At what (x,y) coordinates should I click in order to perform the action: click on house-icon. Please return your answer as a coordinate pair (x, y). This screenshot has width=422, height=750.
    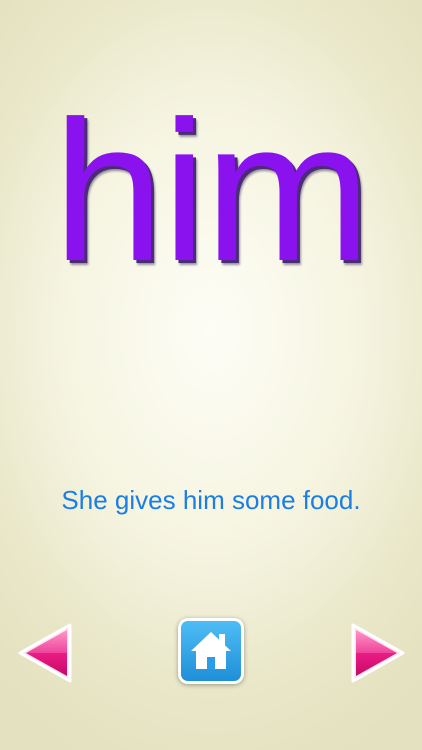
    Looking at the image, I should click on (211, 650).